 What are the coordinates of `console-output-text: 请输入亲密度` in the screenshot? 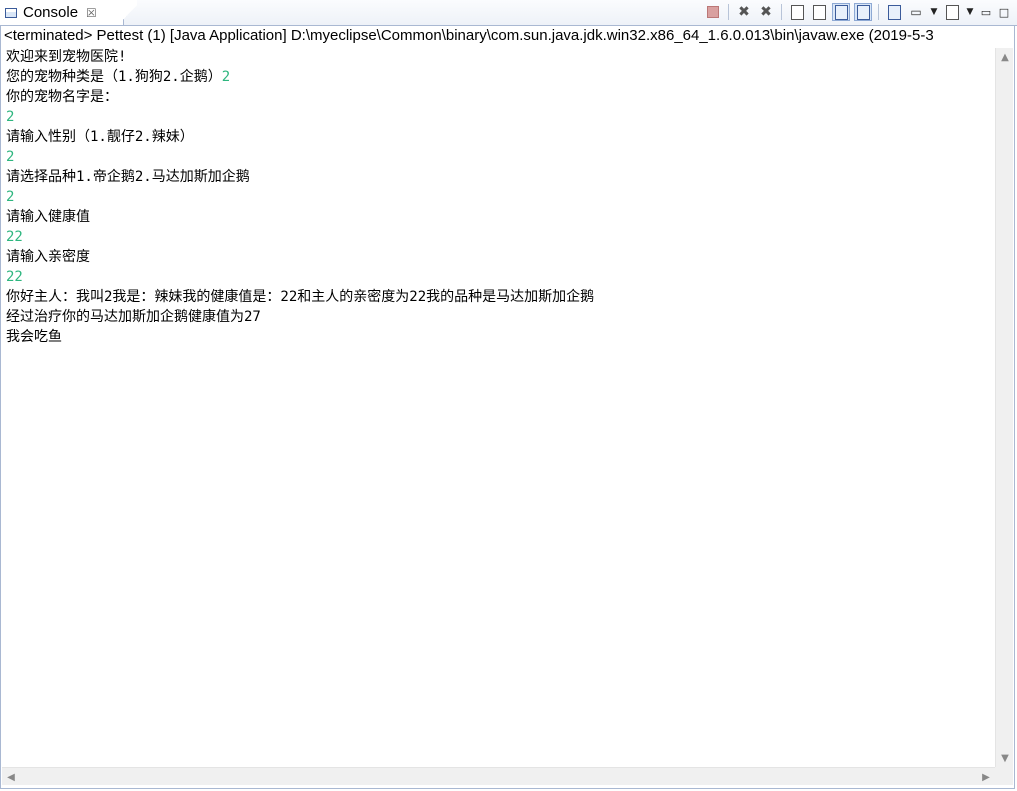 It's located at (48, 257).